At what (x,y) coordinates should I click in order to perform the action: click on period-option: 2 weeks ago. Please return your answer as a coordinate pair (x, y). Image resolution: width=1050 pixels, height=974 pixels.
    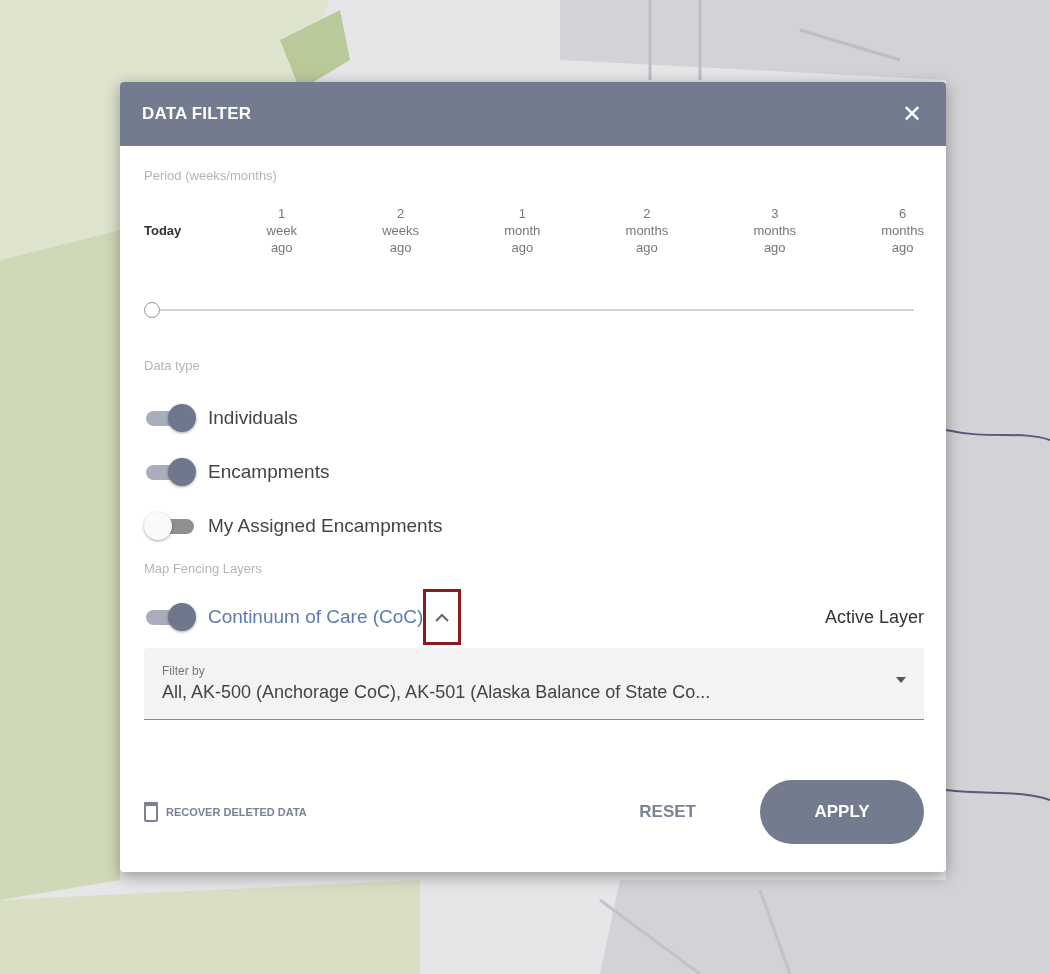
    Looking at the image, I should click on (400, 230).